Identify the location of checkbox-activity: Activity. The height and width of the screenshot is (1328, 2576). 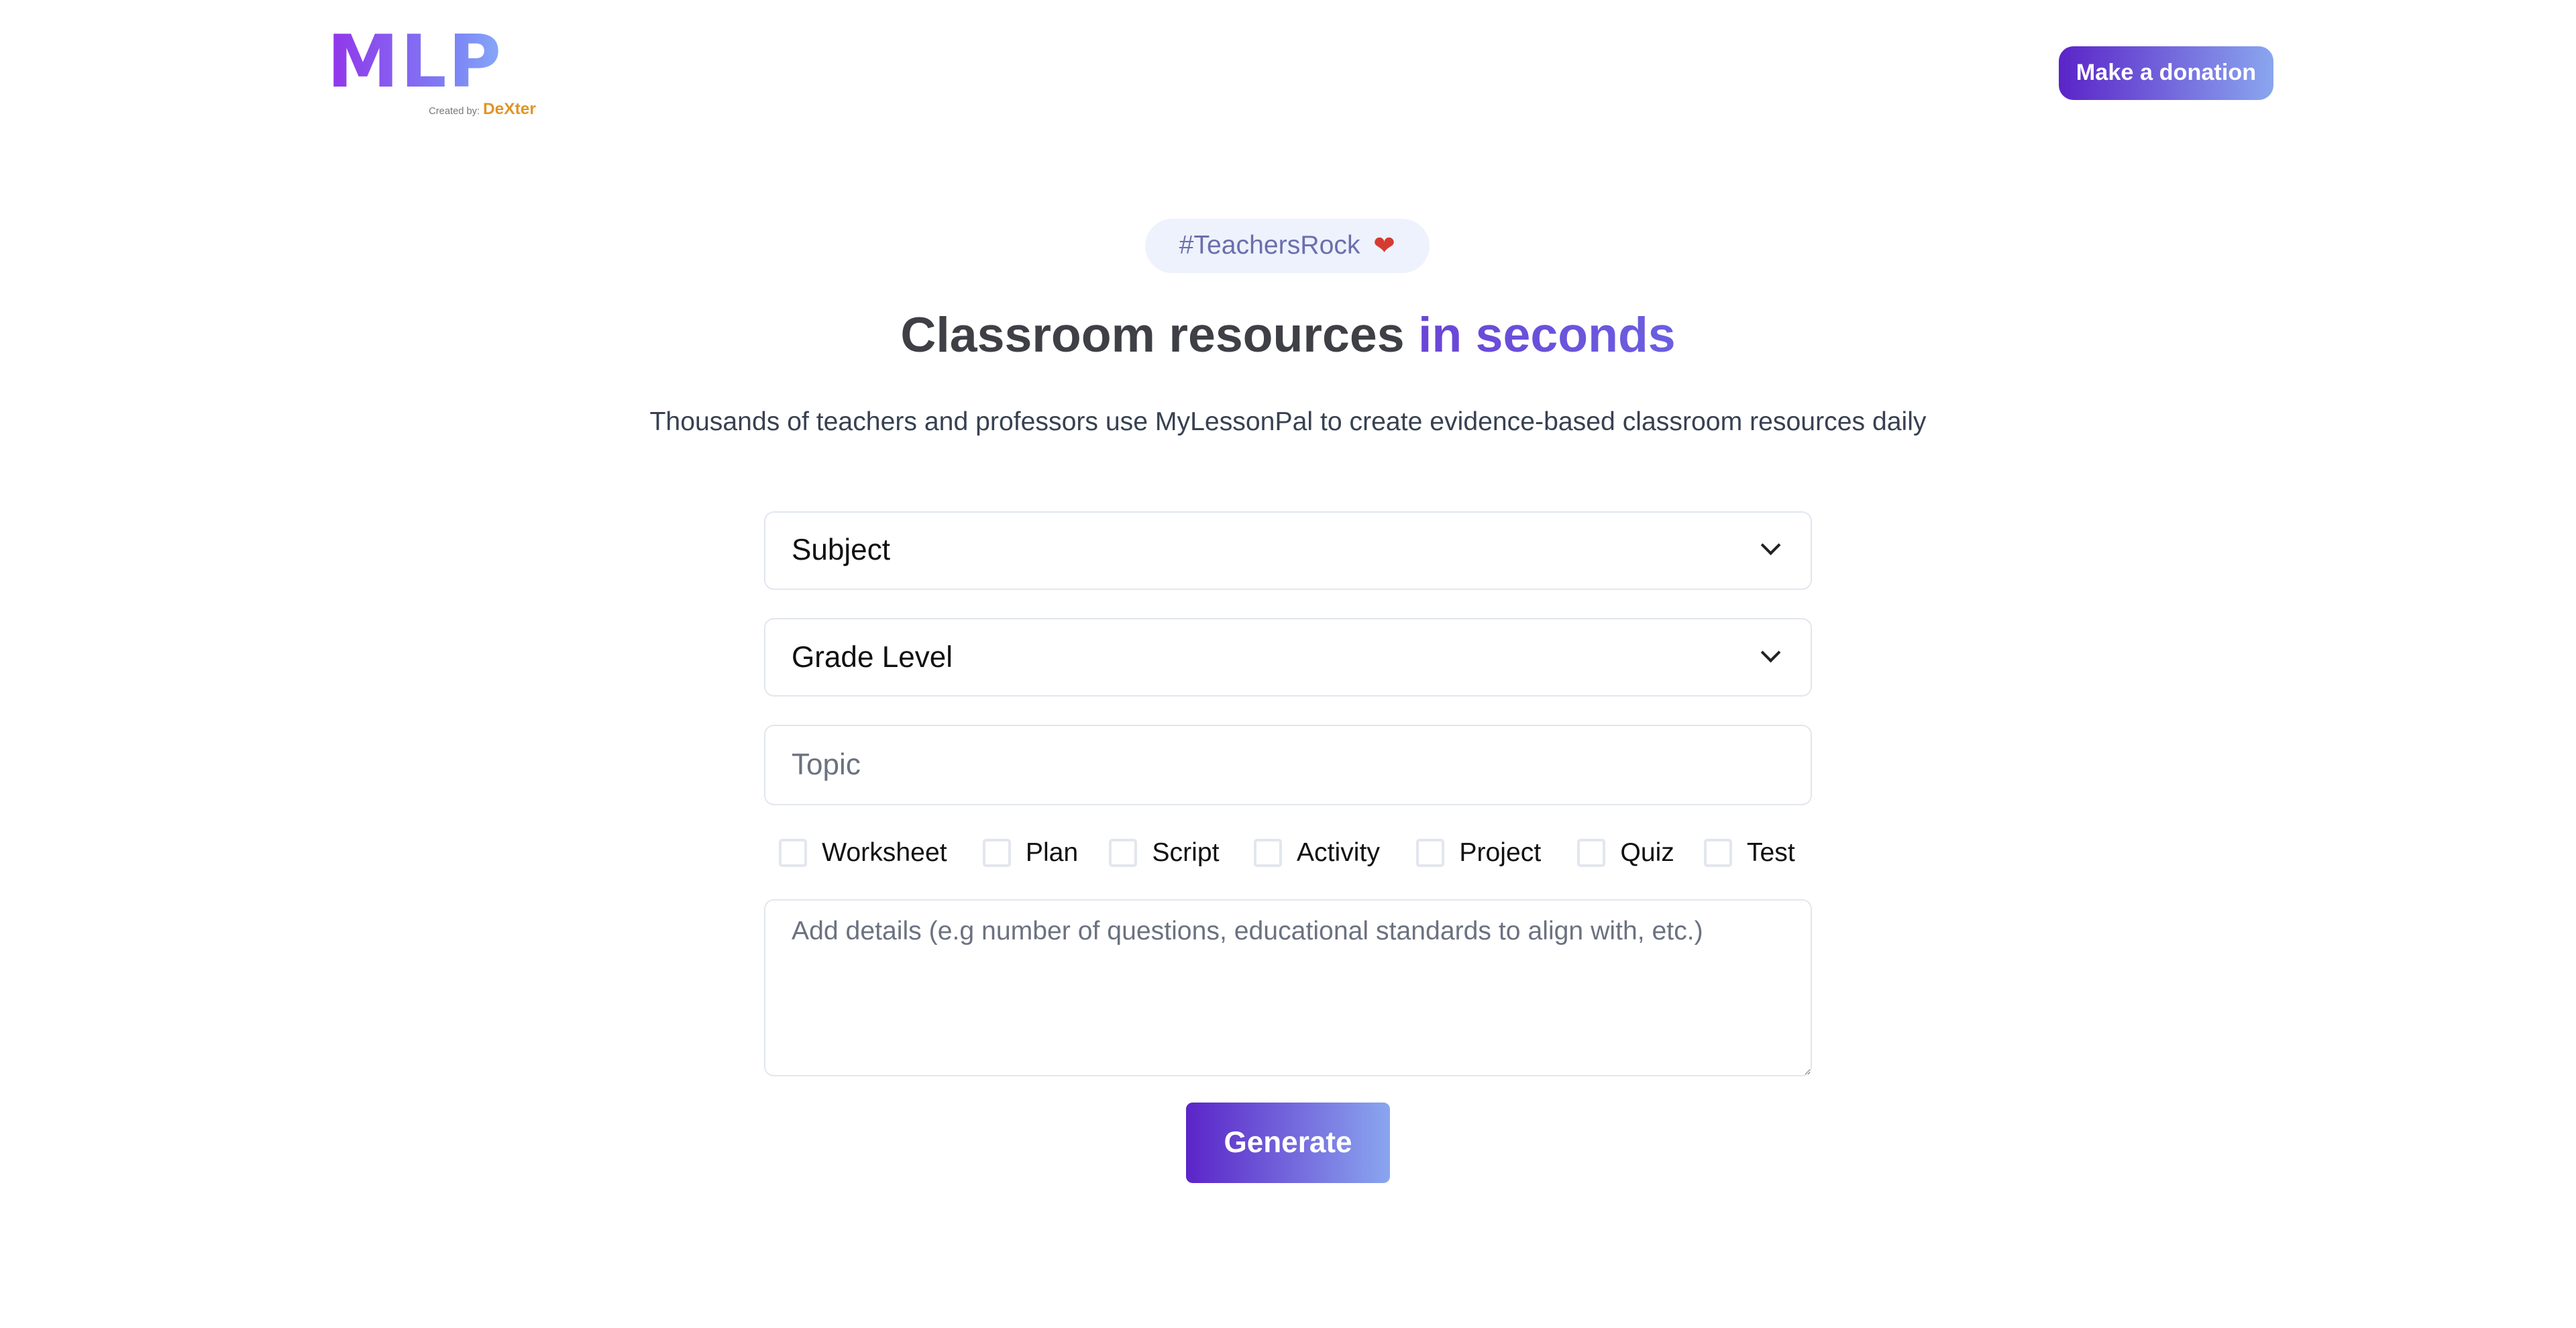
(1316, 853).